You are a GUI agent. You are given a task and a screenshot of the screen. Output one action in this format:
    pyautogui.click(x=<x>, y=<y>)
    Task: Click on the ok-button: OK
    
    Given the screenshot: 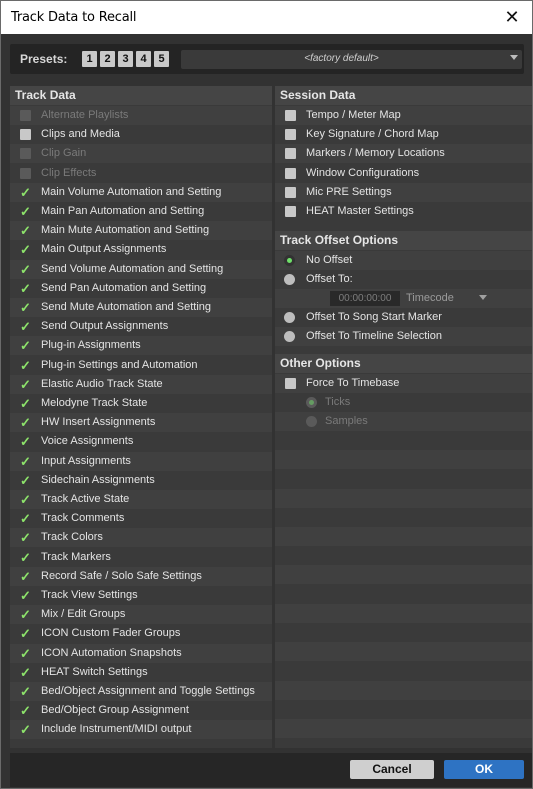 What is the action you would take?
    pyautogui.click(x=484, y=769)
    